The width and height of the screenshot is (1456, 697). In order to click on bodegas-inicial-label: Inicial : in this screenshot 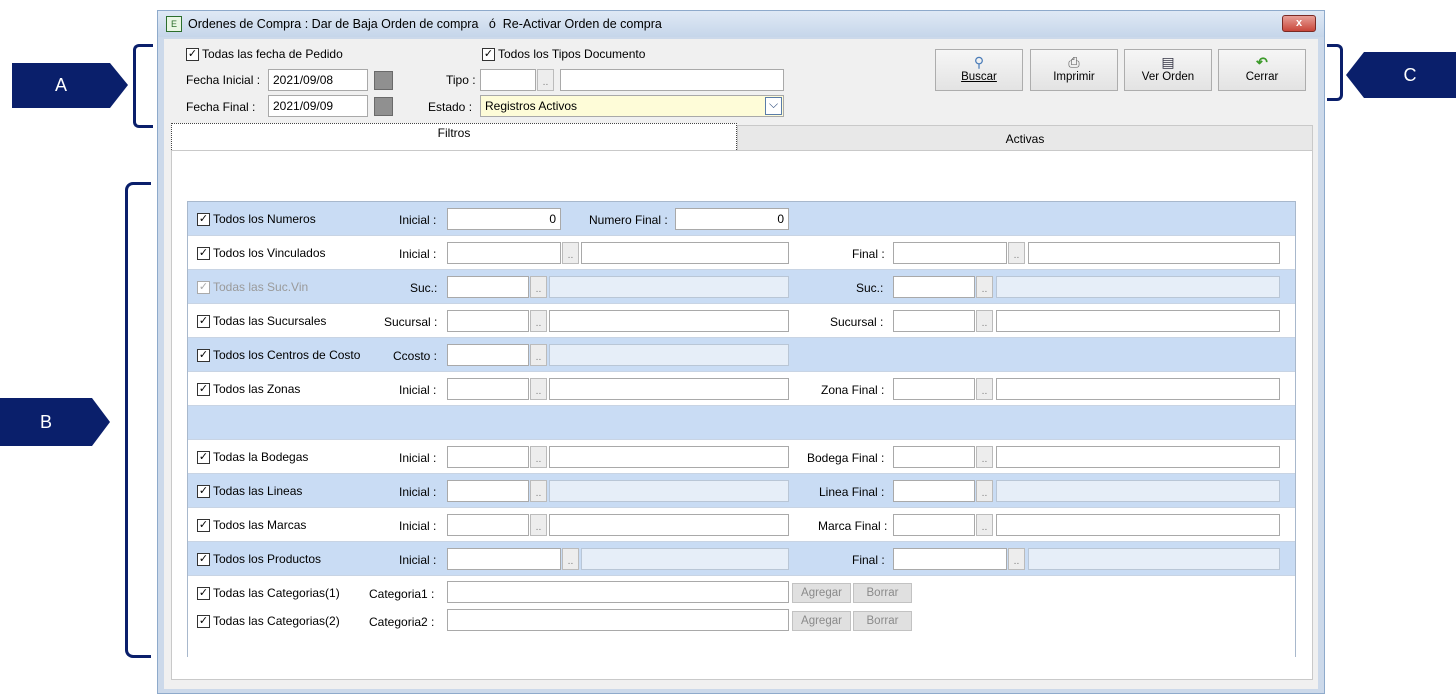, I will do `click(418, 458)`.